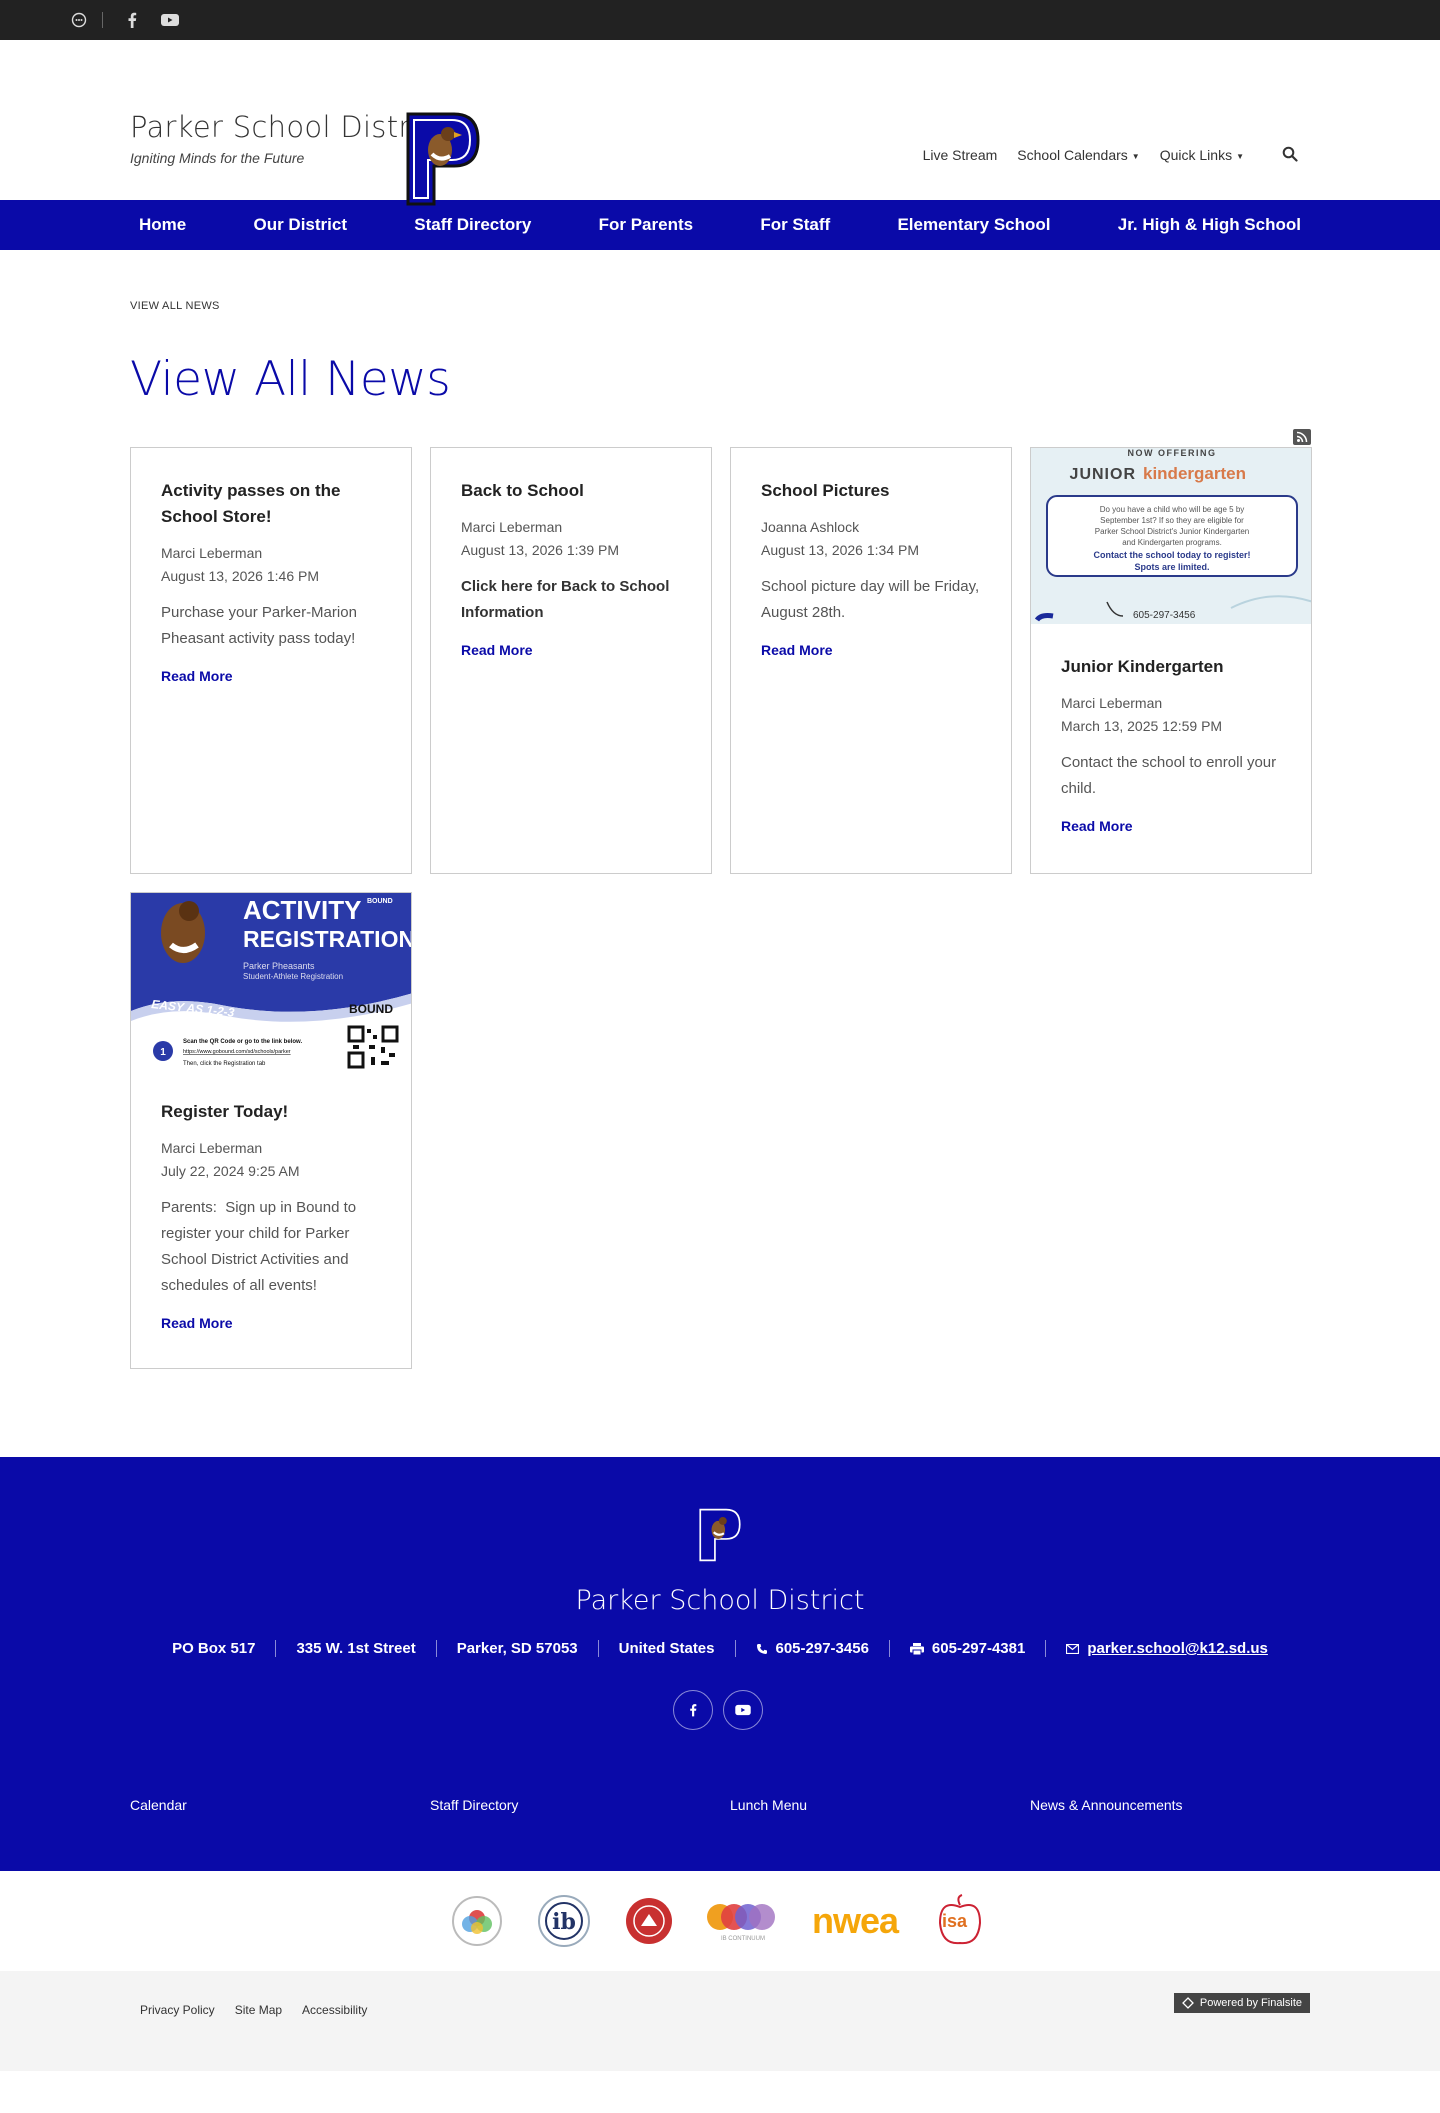 Image resolution: width=1440 pixels, height=2113 pixels. I want to click on footer-email: parker.school@k12.sd.us, so click(1167, 1648).